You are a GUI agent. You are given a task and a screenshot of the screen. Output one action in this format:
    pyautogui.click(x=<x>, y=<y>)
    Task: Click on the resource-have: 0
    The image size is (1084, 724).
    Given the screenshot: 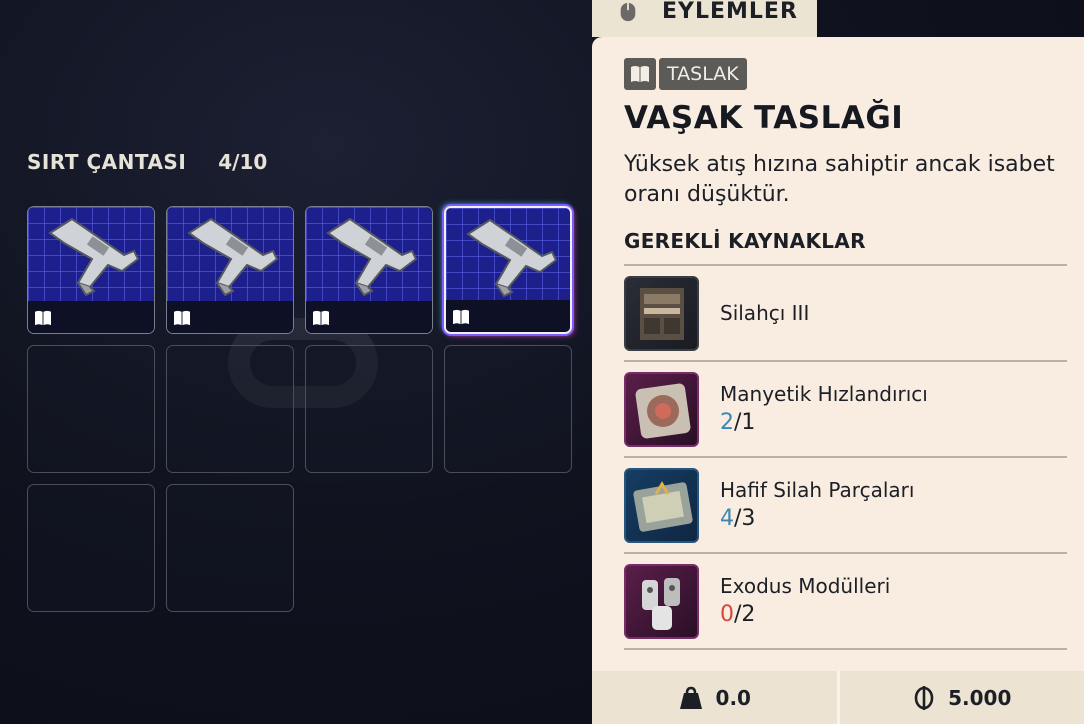 What is the action you would take?
    pyautogui.click(x=727, y=614)
    